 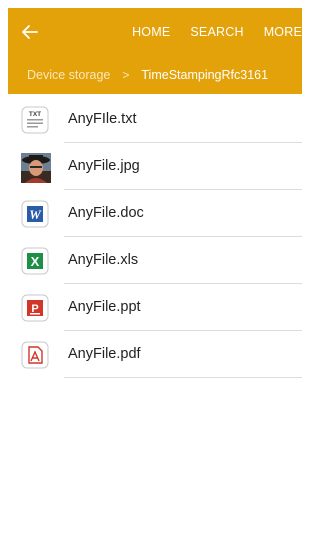 I want to click on svg-text: W, so click(x=35, y=214).